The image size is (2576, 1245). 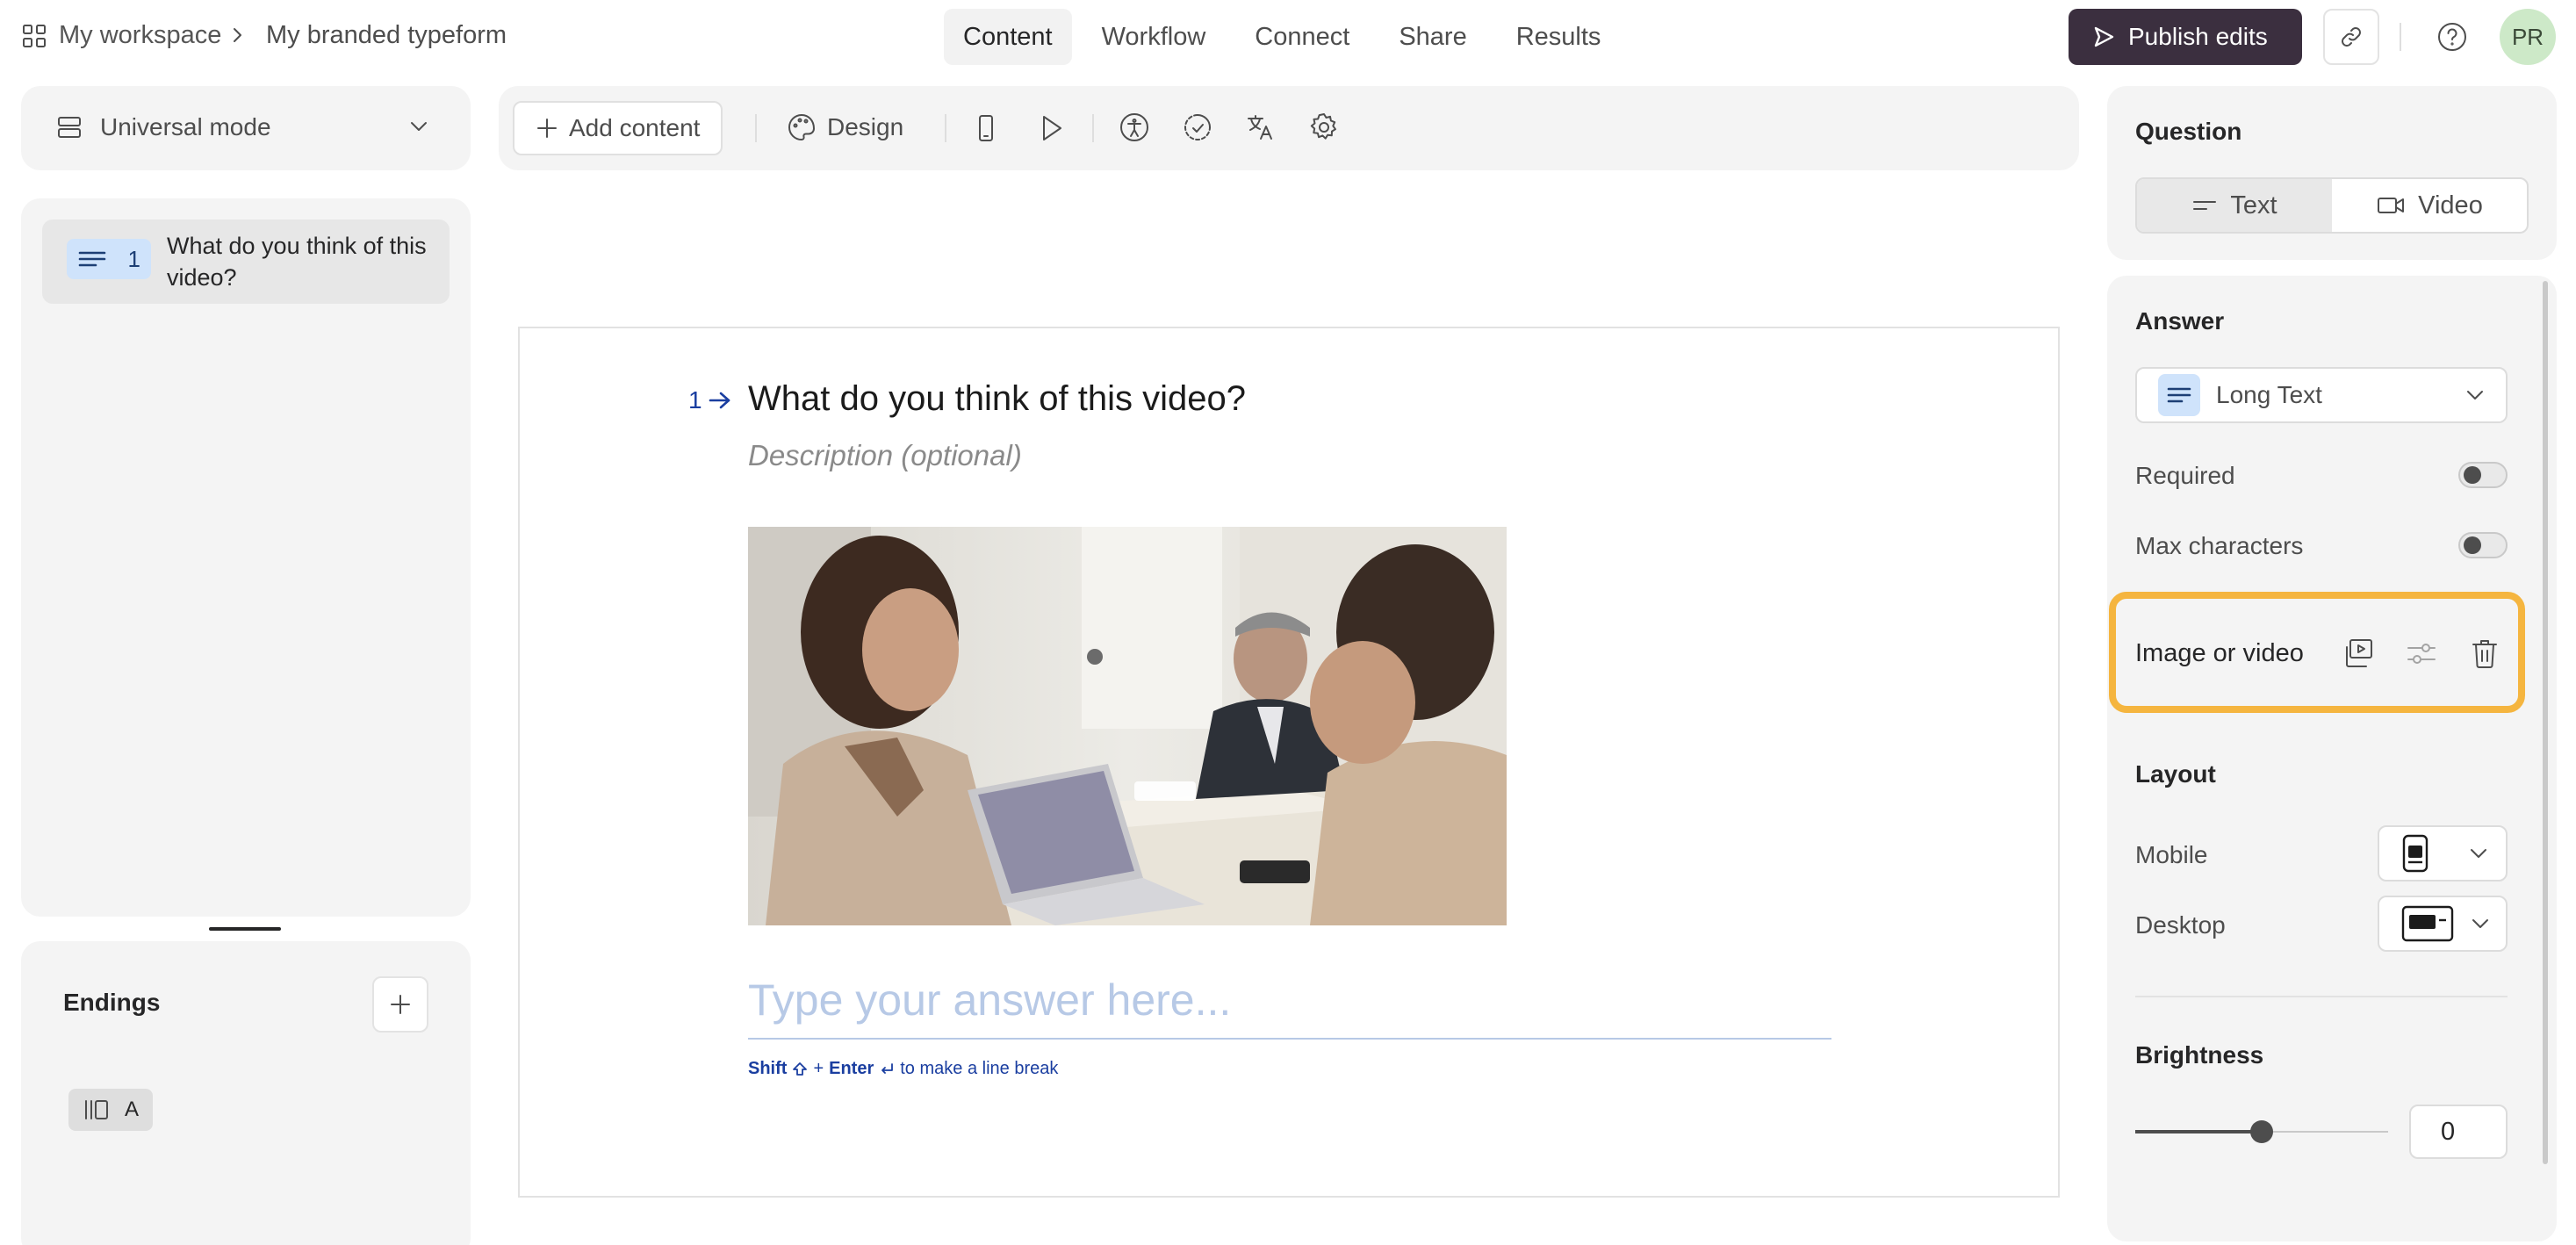 What do you see at coordinates (2253, 205) in the screenshot?
I see `text-option-label: Text` at bounding box center [2253, 205].